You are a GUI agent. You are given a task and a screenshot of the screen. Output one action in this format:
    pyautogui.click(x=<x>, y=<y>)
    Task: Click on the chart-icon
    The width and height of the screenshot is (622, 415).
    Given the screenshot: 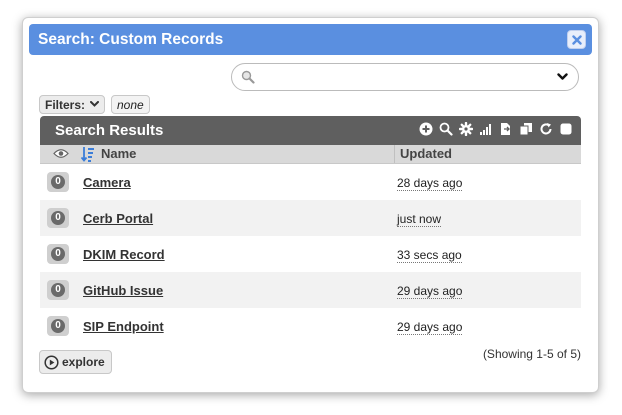 What is the action you would take?
    pyautogui.click(x=486, y=129)
    